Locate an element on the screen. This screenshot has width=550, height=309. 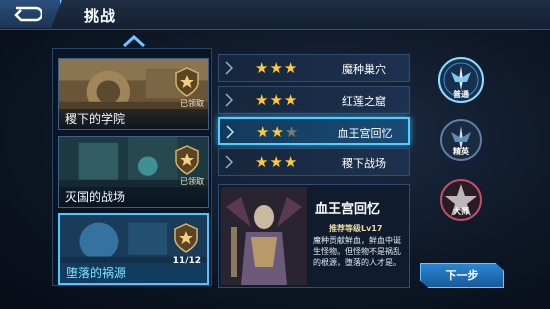
stage-row-1: ★★★ 魔种巢穴 is located at coordinates (314, 68).